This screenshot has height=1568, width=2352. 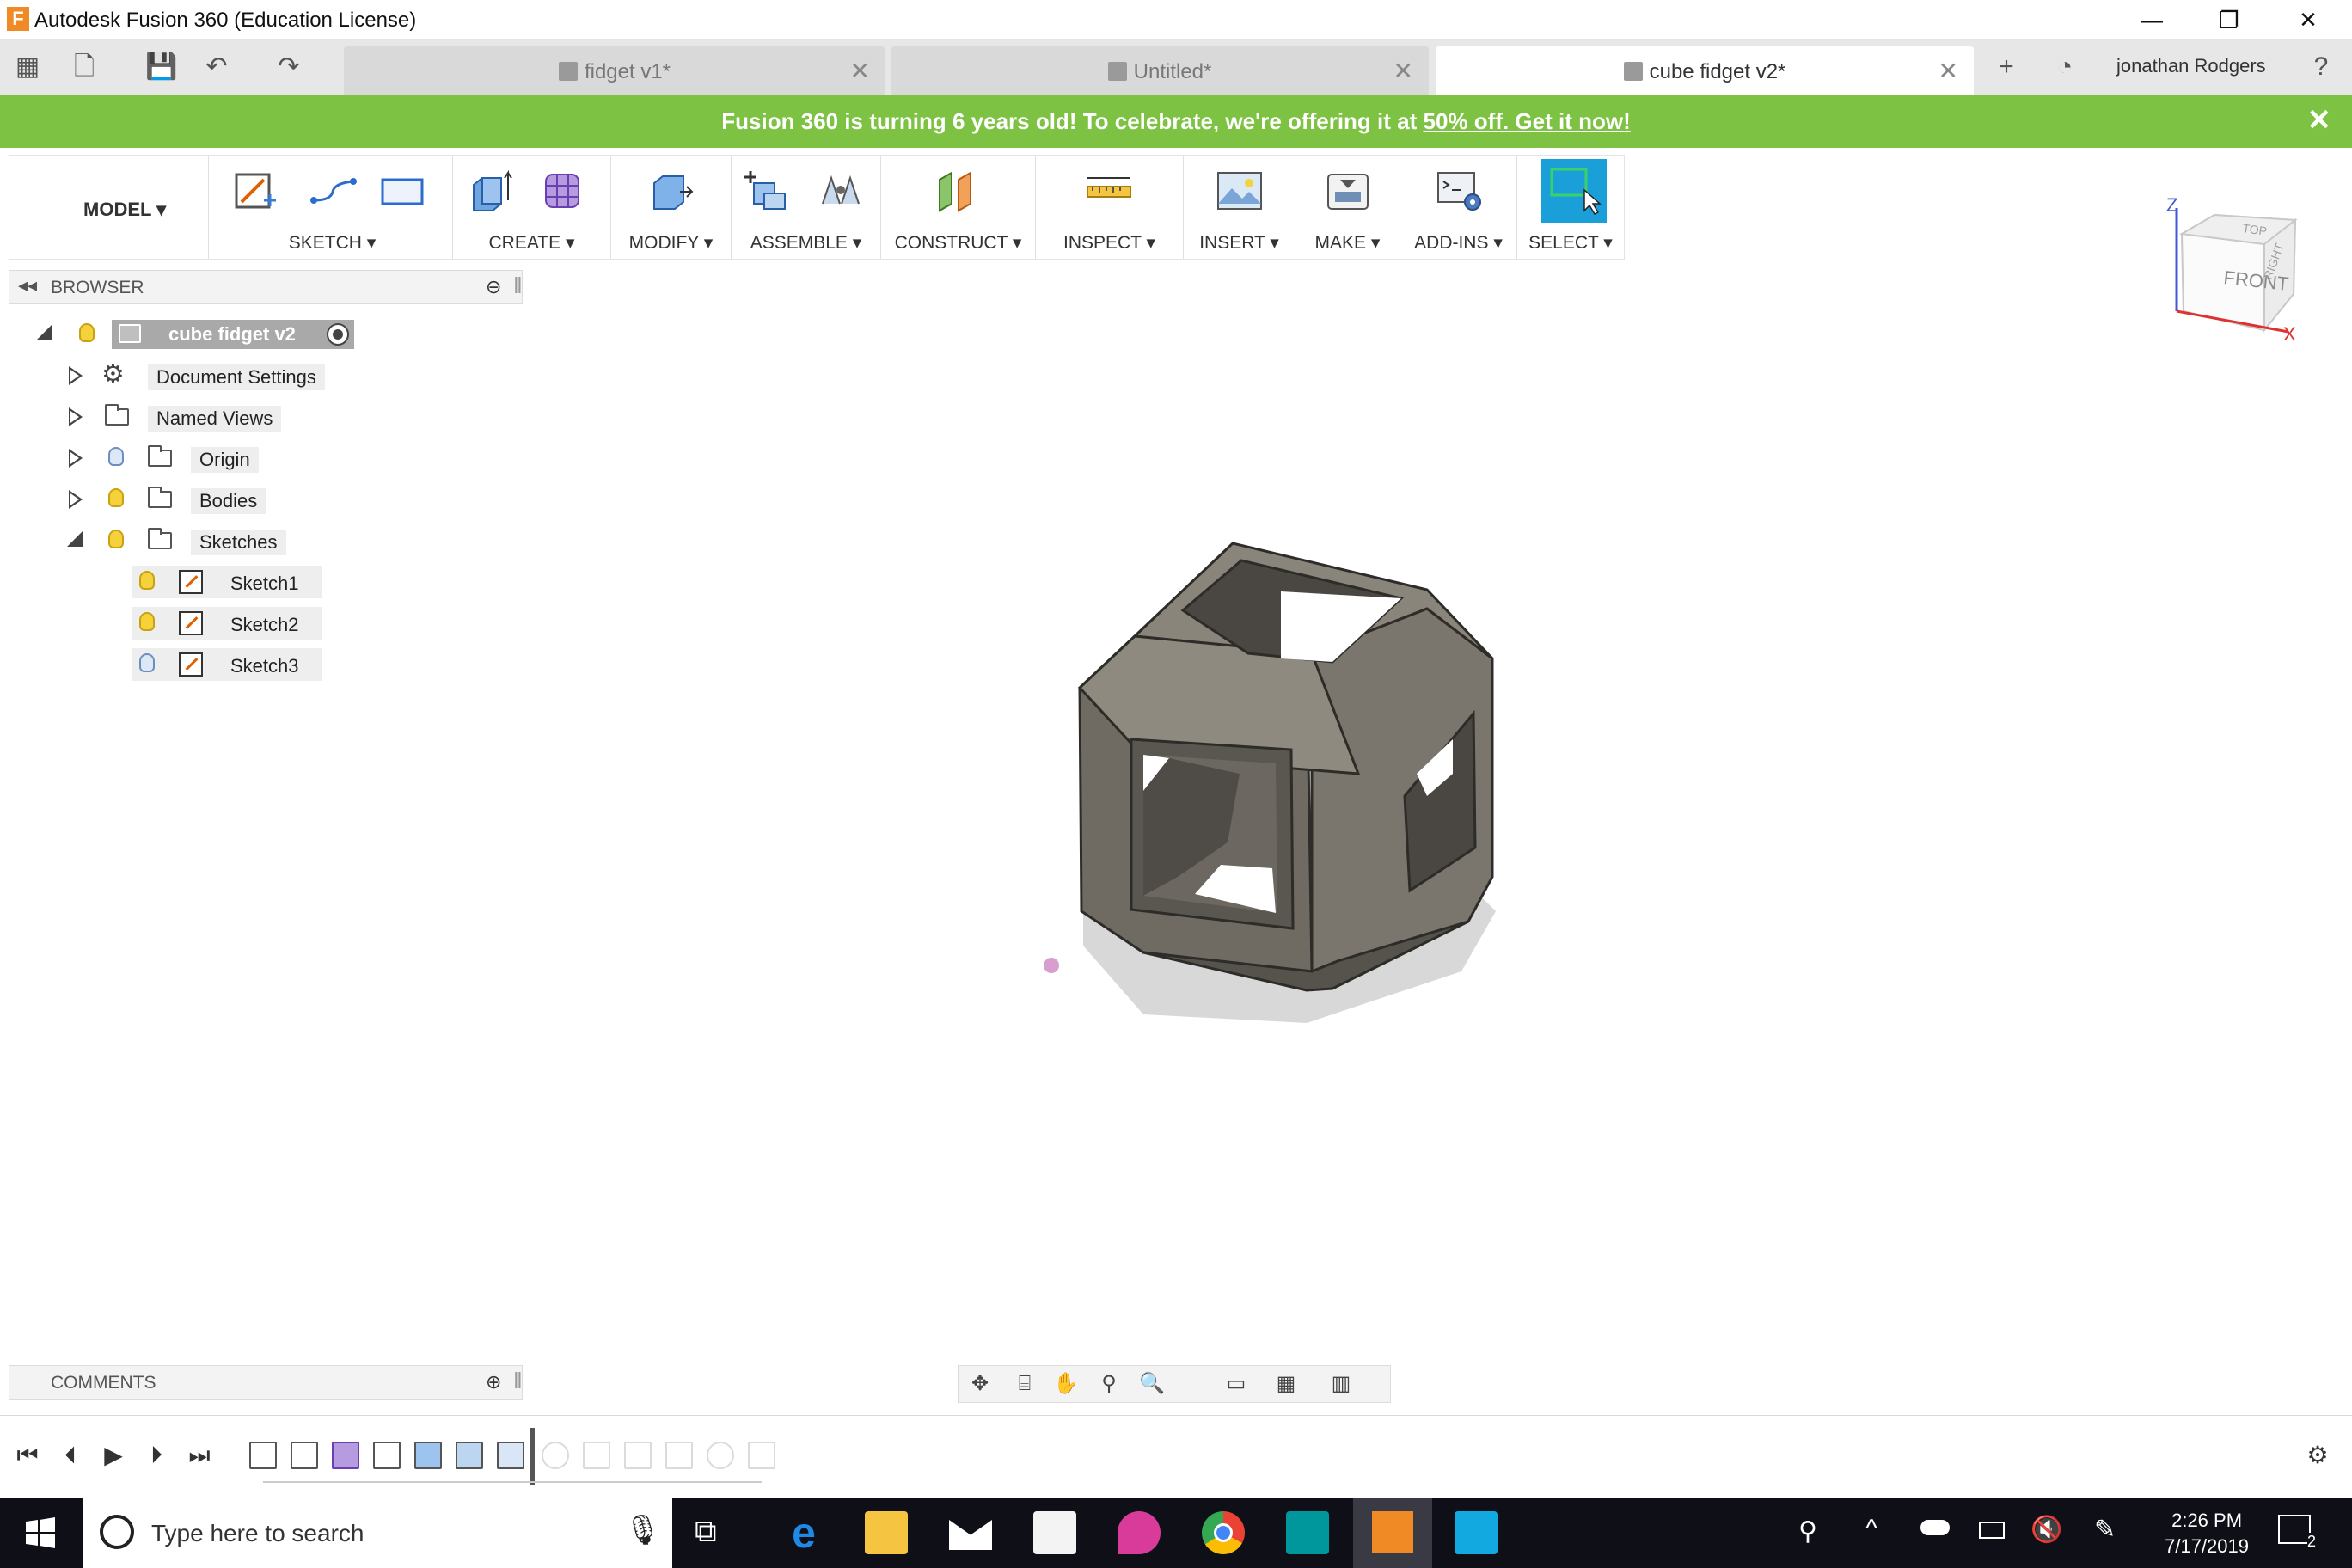 I want to click on create-sketch-icon, so click(x=254, y=191).